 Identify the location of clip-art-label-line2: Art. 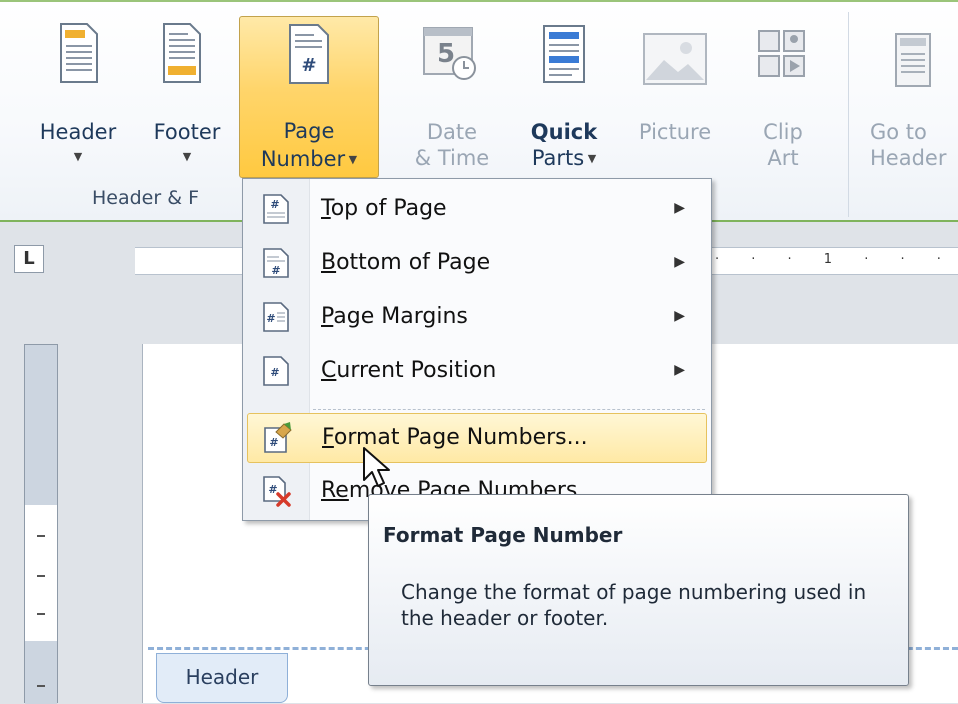
(783, 158).